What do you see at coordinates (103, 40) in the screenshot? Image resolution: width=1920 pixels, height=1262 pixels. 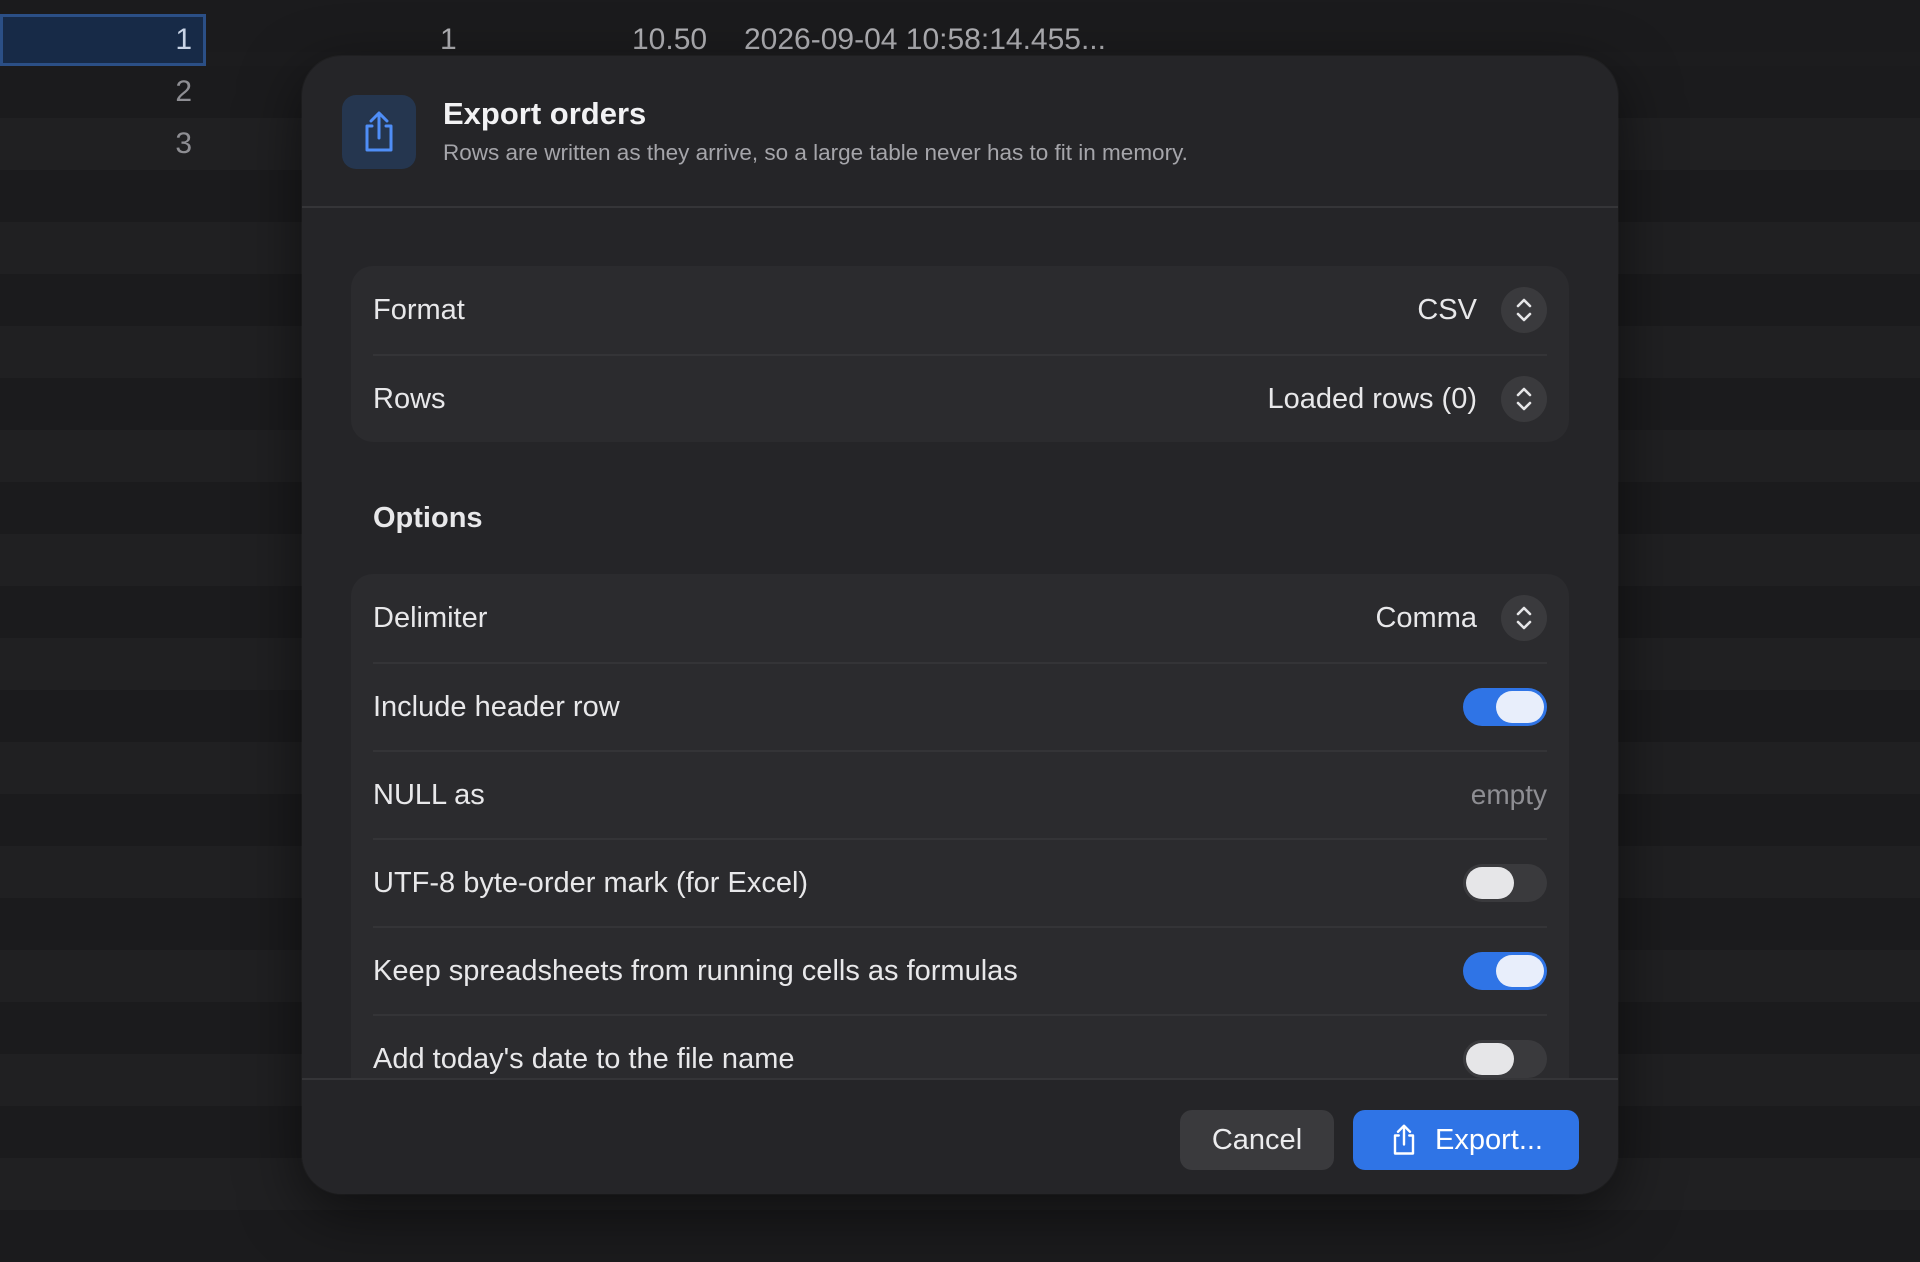 I see `row-number-selected: 1` at bounding box center [103, 40].